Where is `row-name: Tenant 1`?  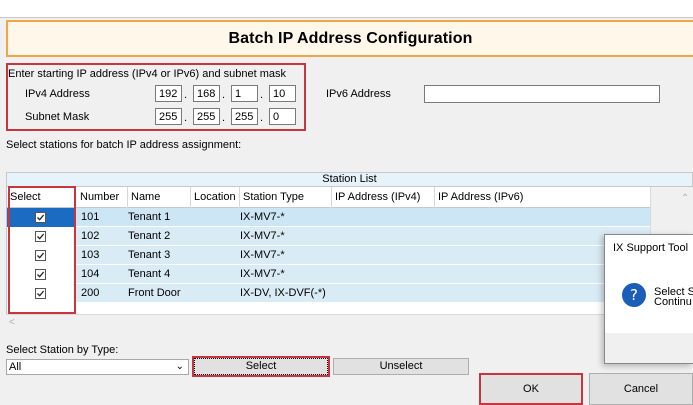 row-name: Tenant 1 is located at coordinates (149, 217).